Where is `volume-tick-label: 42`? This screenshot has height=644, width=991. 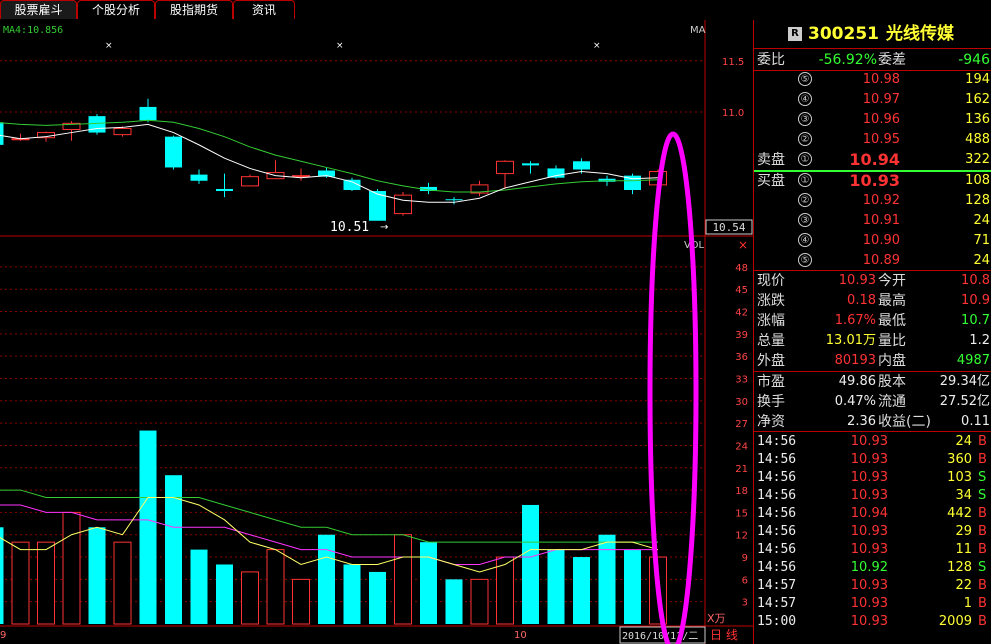
volume-tick-label: 42 is located at coordinates (741, 313).